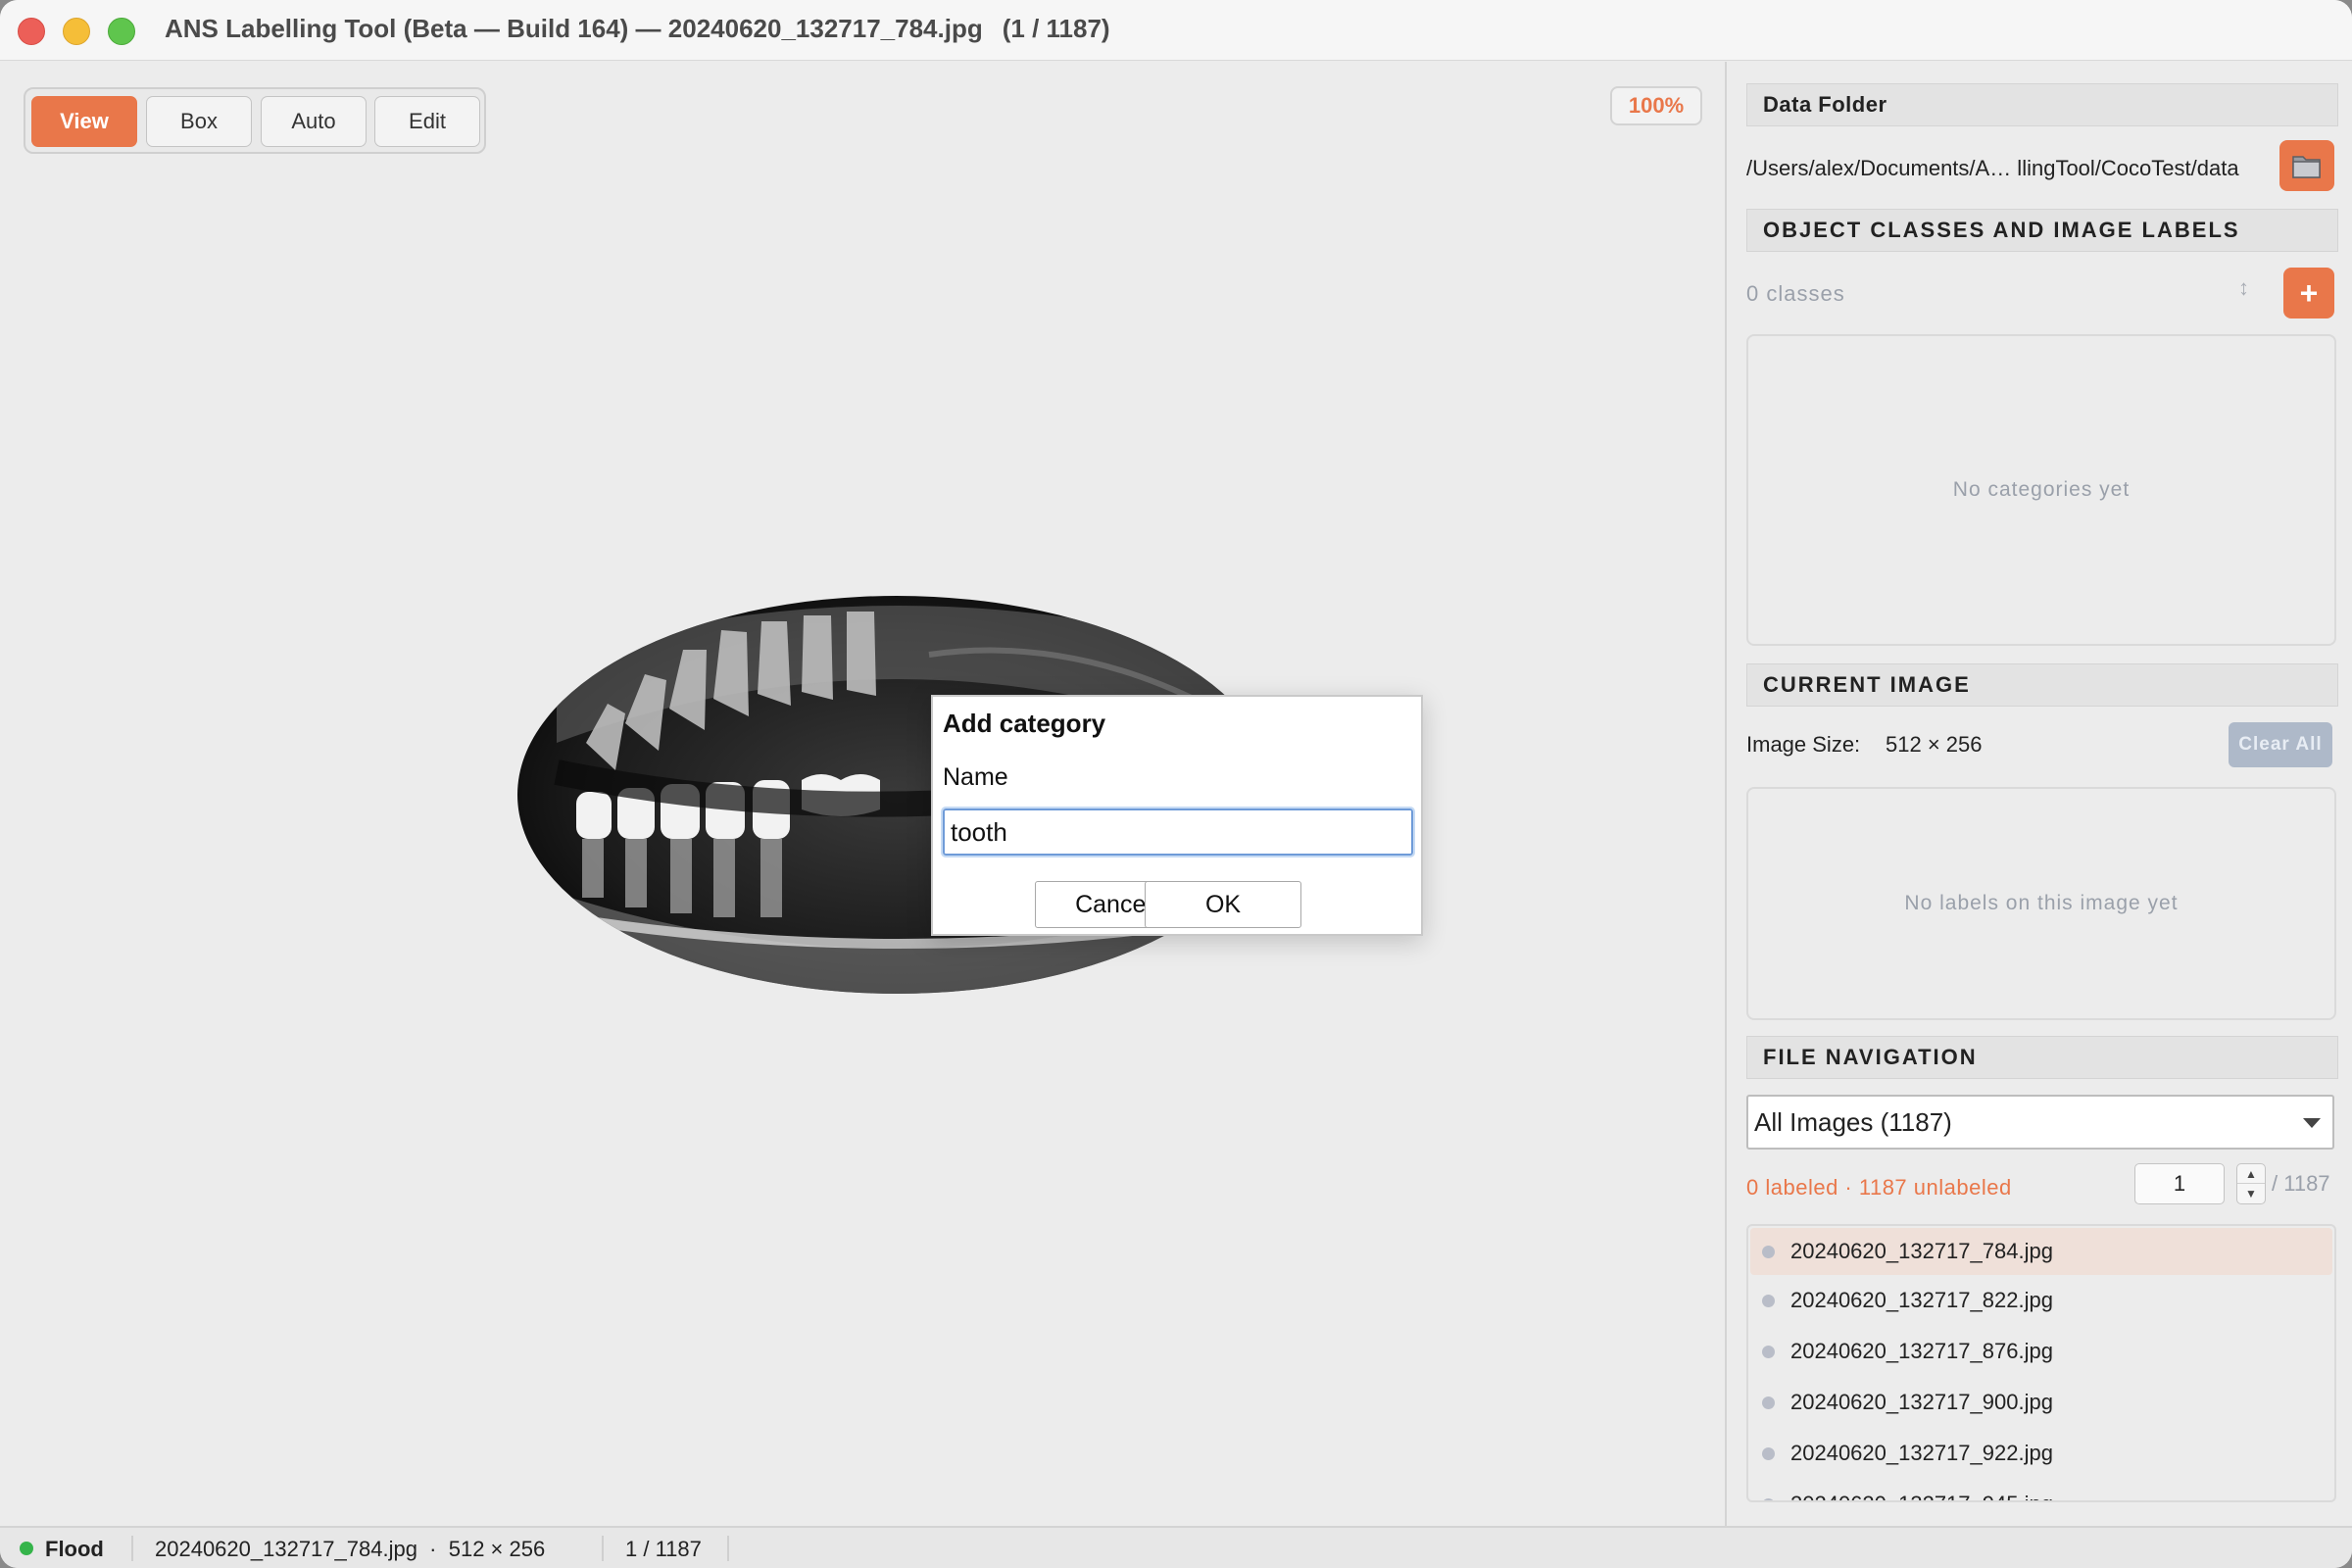  I want to click on object-classes-header: OBJECT CLASSES AND IMAGE LABELS, so click(2042, 230).